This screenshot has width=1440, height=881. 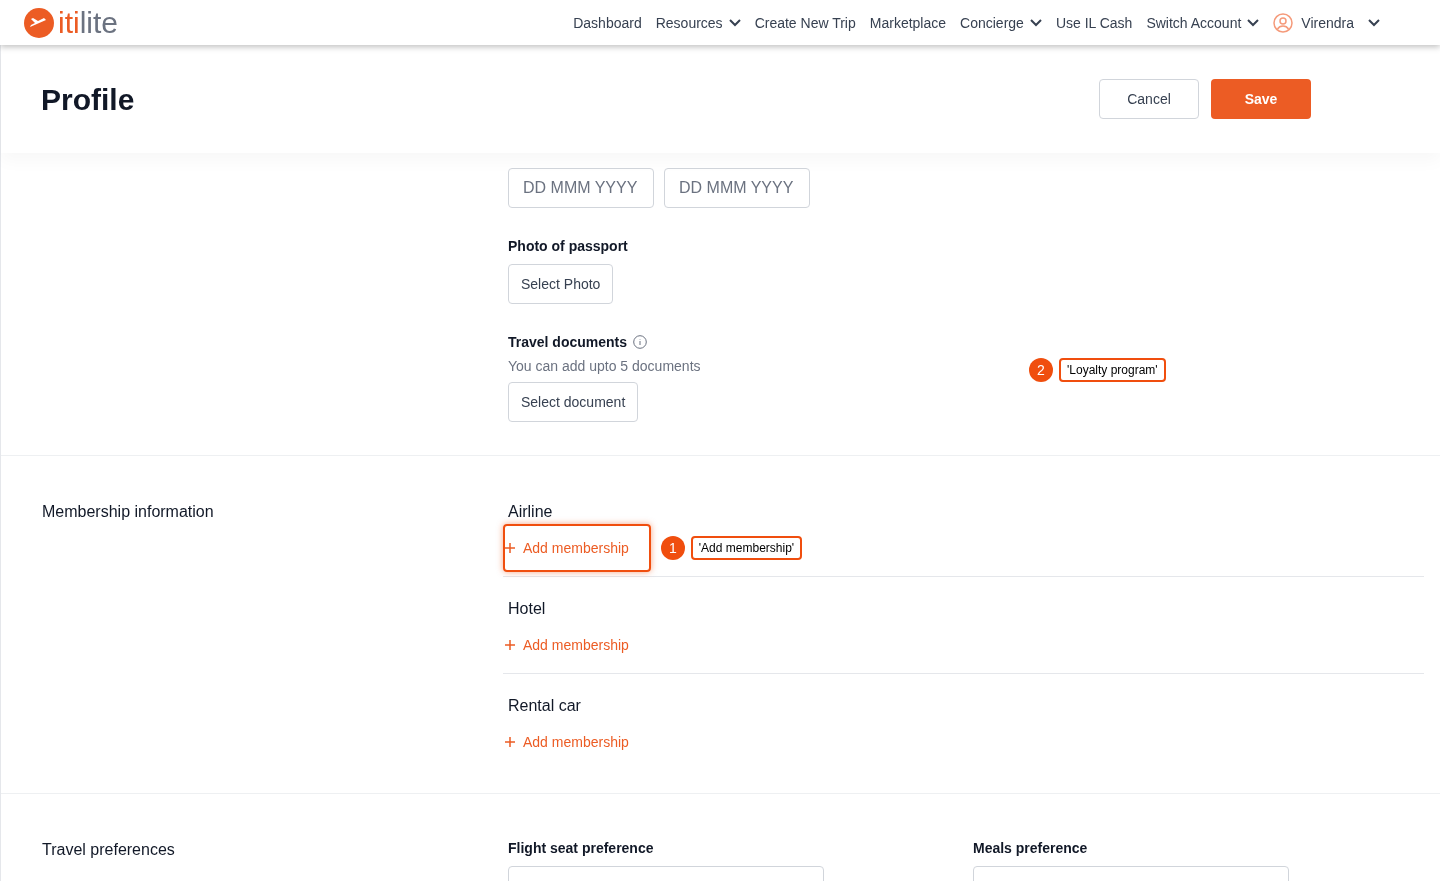 What do you see at coordinates (109, 850) in the screenshot?
I see `section-title: Travel preferences` at bounding box center [109, 850].